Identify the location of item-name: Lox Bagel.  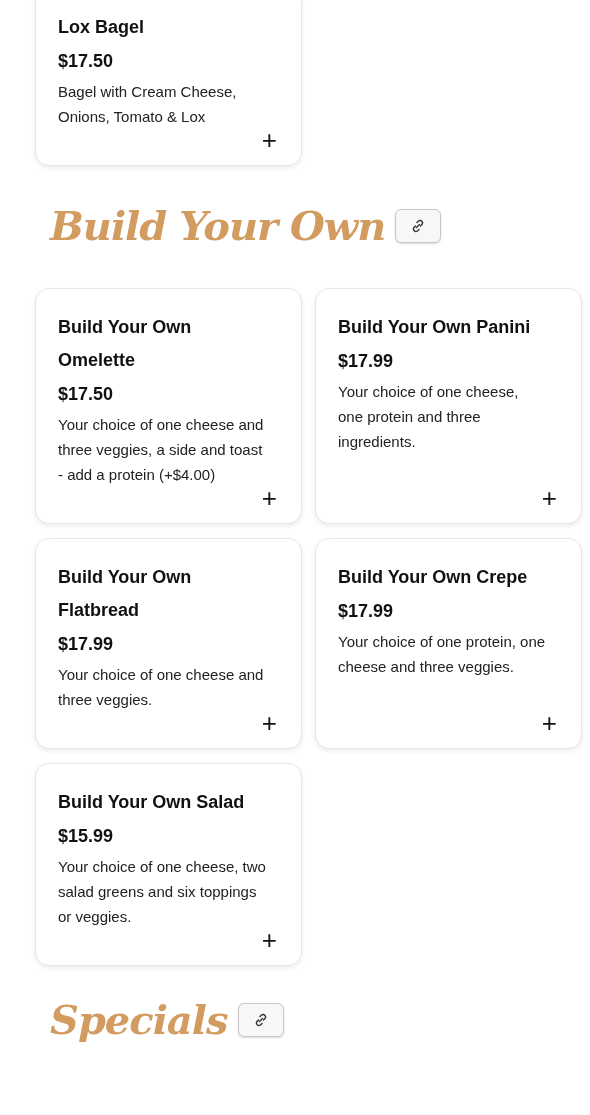
(102, 27).